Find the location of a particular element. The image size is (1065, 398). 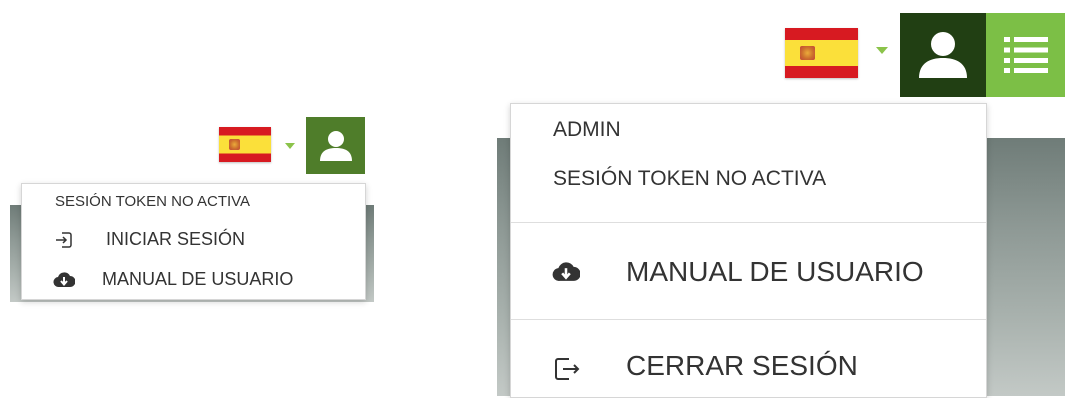

logout-menu-item: CERRAR SESIÓN is located at coordinates (748, 359).